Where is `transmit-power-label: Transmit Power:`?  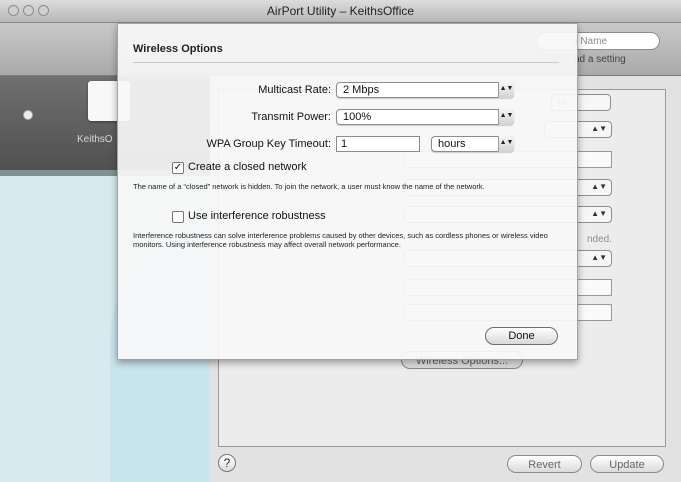
transmit-power-label: Transmit Power: is located at coordinates (291, 117).